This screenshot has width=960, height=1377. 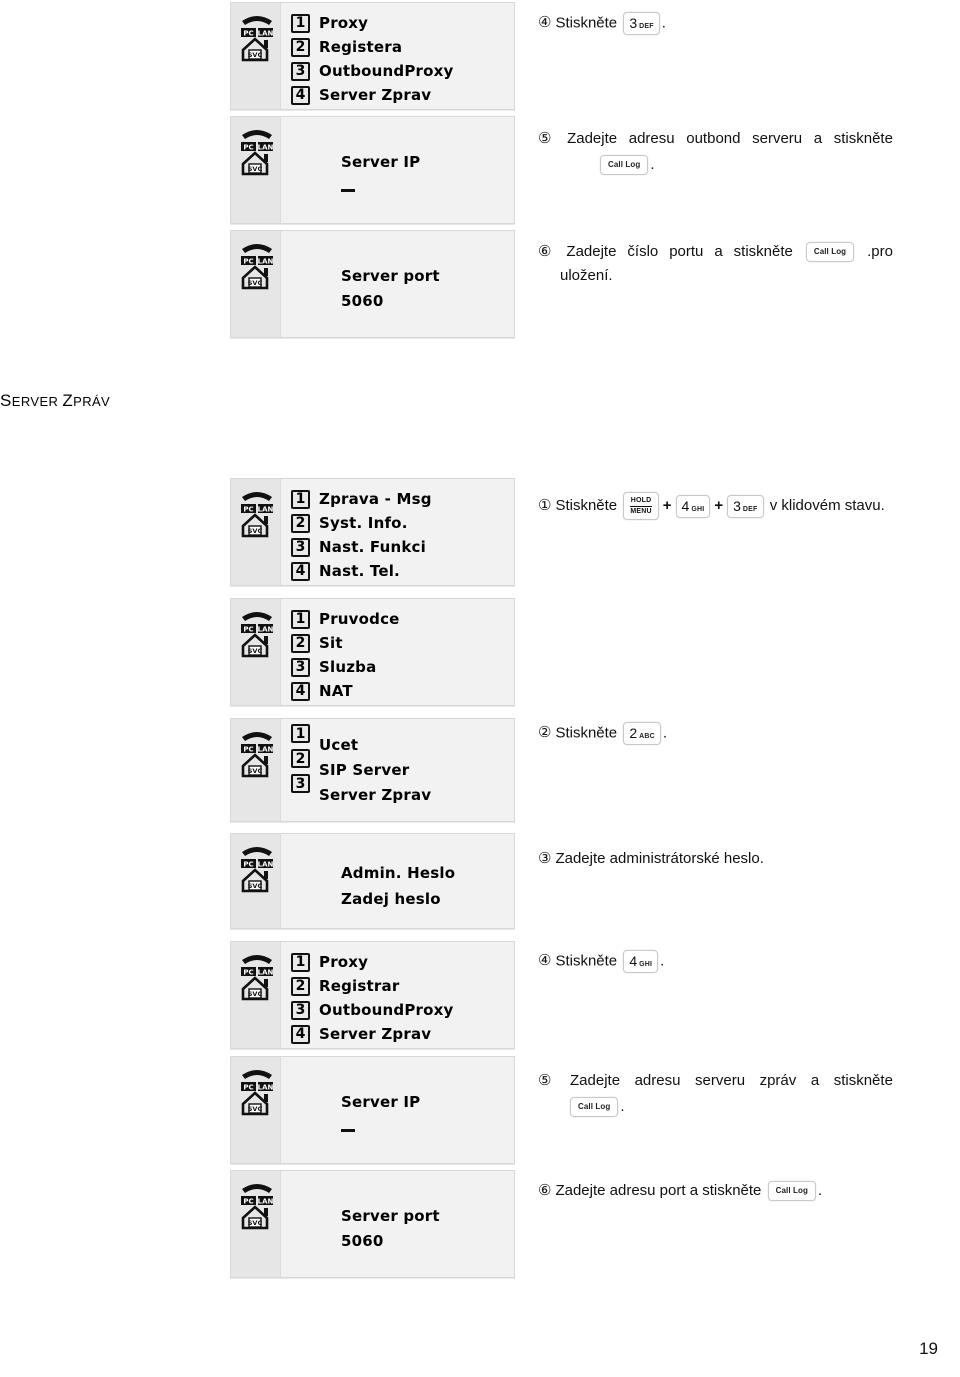 I want to click on section-heading-initial-2: Z, so click(x=68, y=400).